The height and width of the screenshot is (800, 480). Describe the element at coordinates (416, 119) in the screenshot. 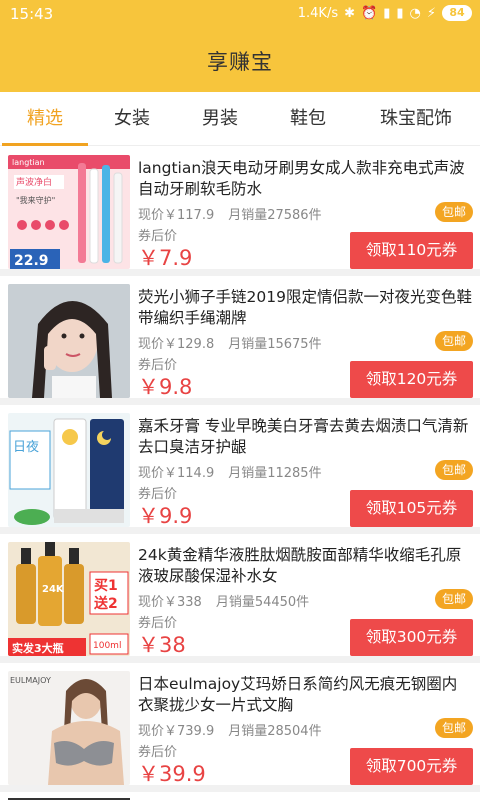

I see `tab-jewelry: 珠宝配饰` at that location.